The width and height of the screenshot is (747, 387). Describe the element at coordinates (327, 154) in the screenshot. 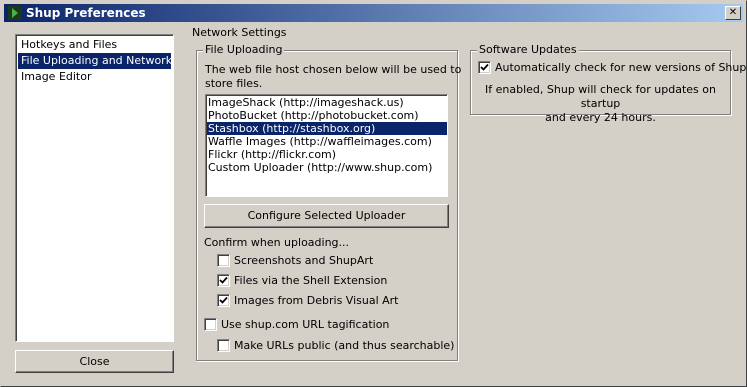

I see `host-item-flickr: Flickr (http://flickr.com)` at that location.